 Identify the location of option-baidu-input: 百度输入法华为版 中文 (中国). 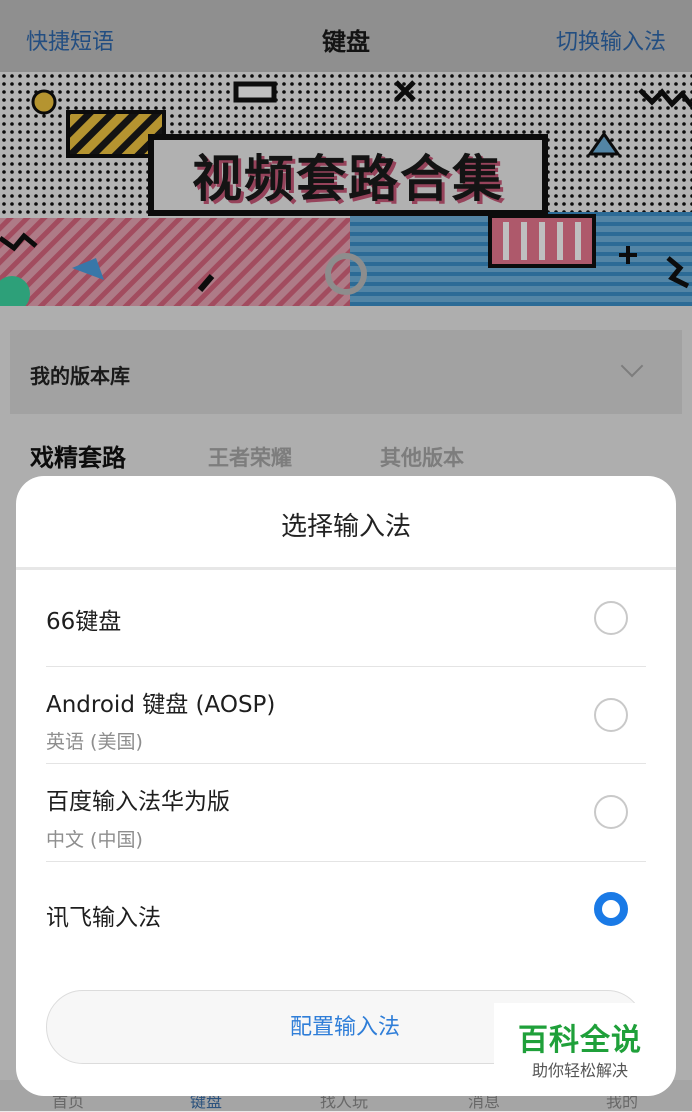
(346, 813).